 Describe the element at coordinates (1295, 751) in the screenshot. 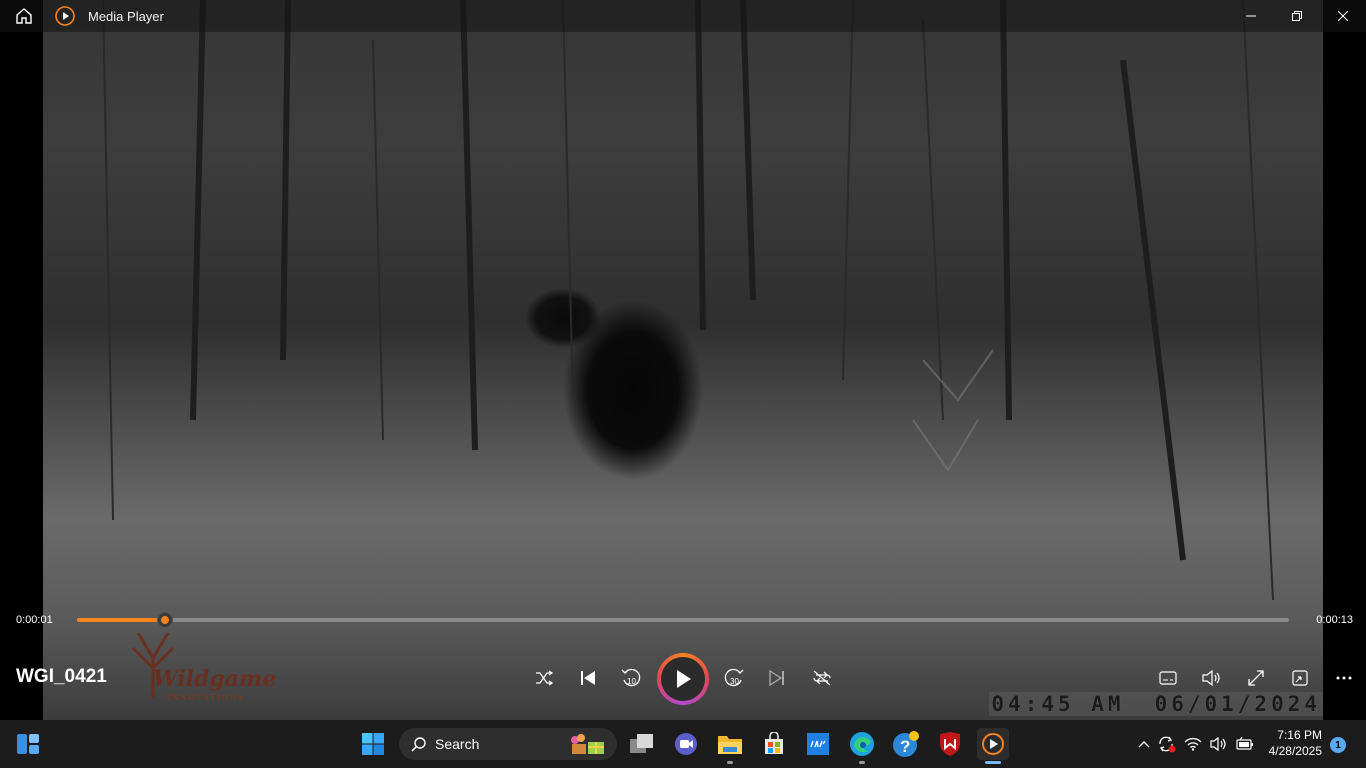

I see `clock-date: 4/28/2025` at that location.